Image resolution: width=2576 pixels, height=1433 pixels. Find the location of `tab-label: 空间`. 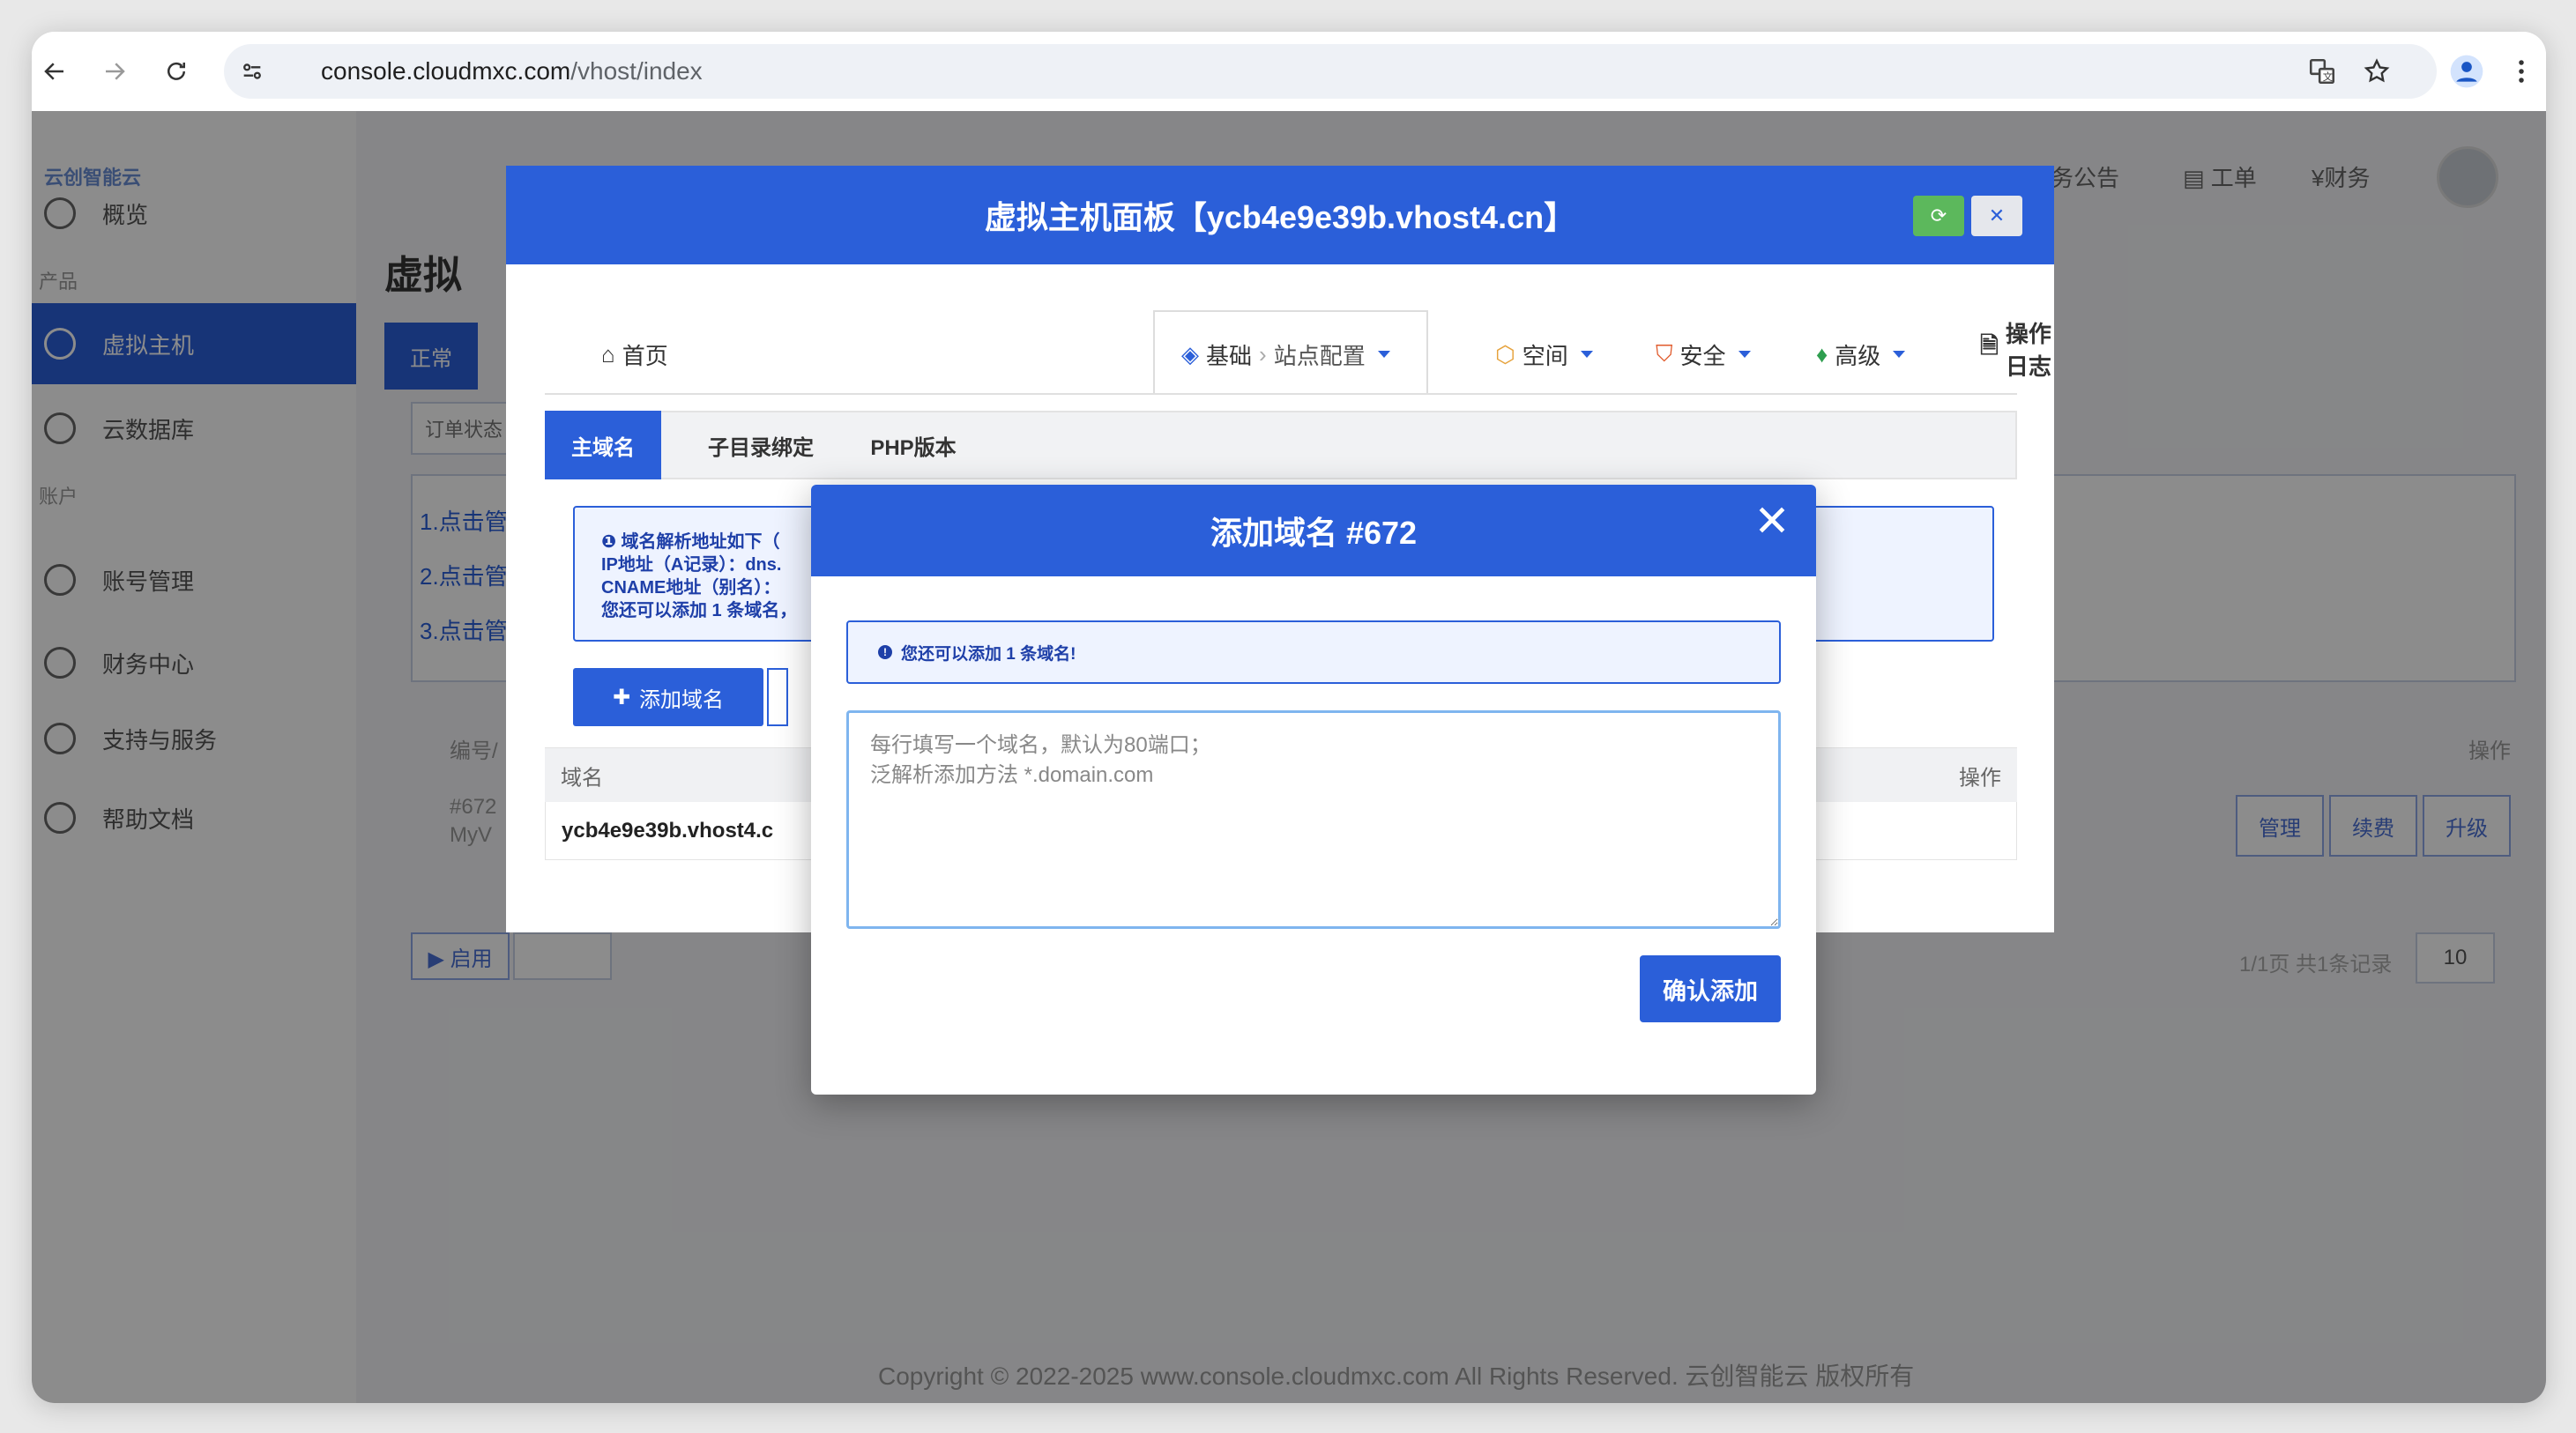

tab-label: 空间 is located at coordinates (1545, 355).